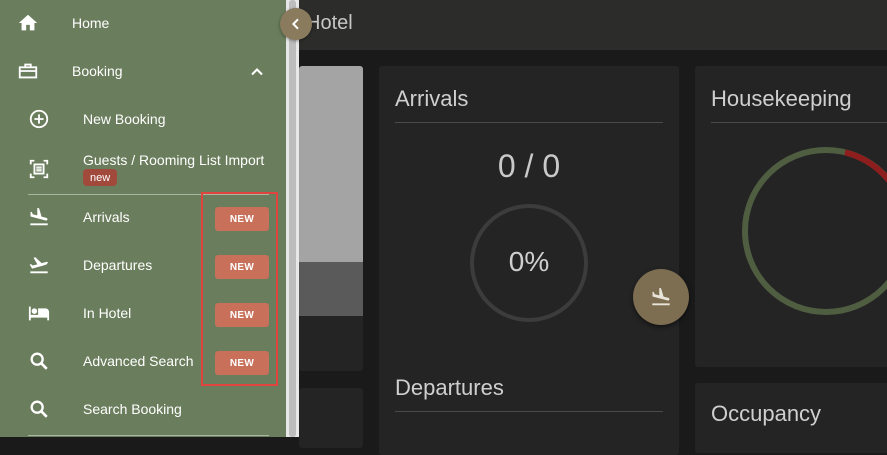 The image size is (887, 455). What do you see at coordinates (39, 169) in the screenshot?
I see `scan-document-icon` at bounding box center [39, 169].